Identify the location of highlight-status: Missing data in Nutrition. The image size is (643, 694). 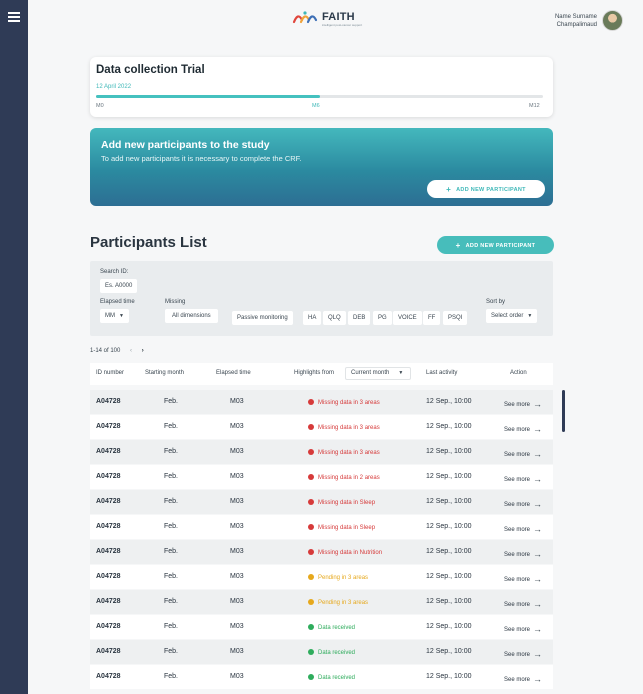
(345, 552).